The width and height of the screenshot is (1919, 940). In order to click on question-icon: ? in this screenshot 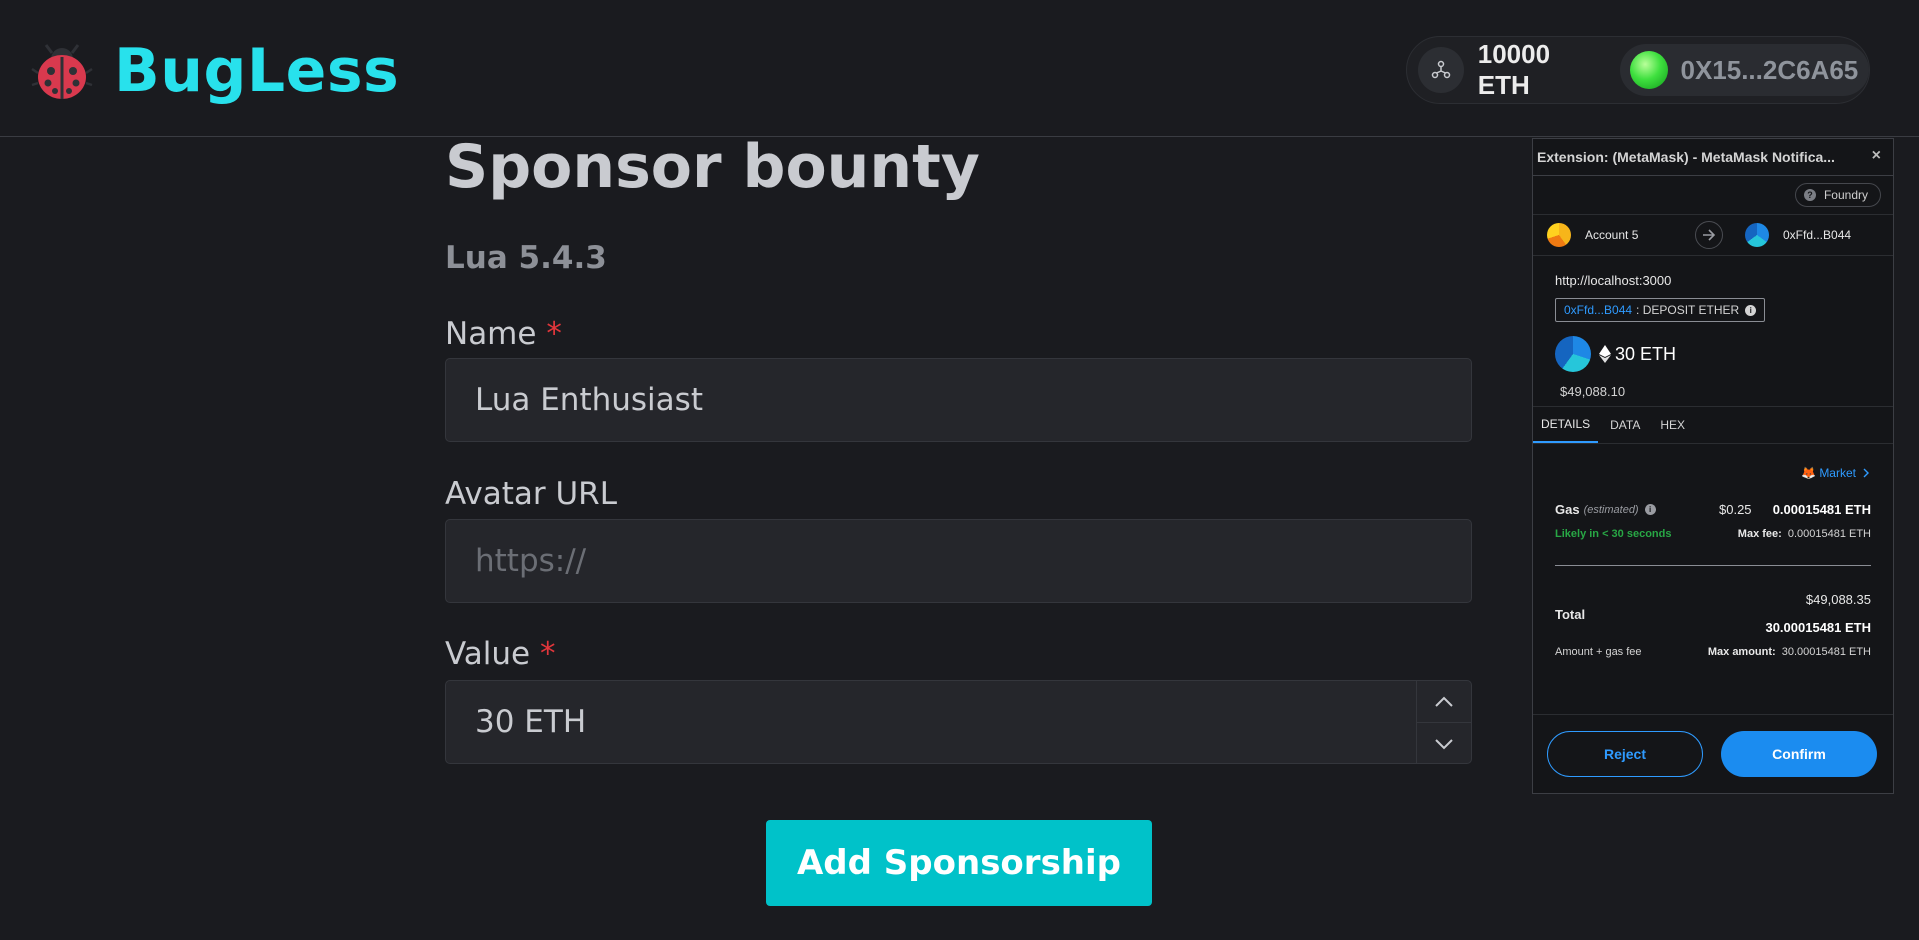, I will do `click(1809, 195)`.